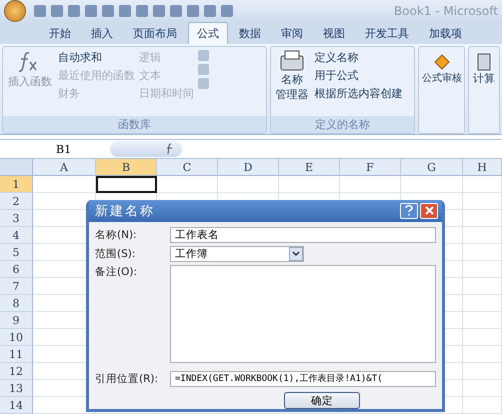 Image resolution: width=502 pixels, height=414 pixels. Describe the element at coordinates (432, 167) in the screenshot. I see `column-header: G` at that location.